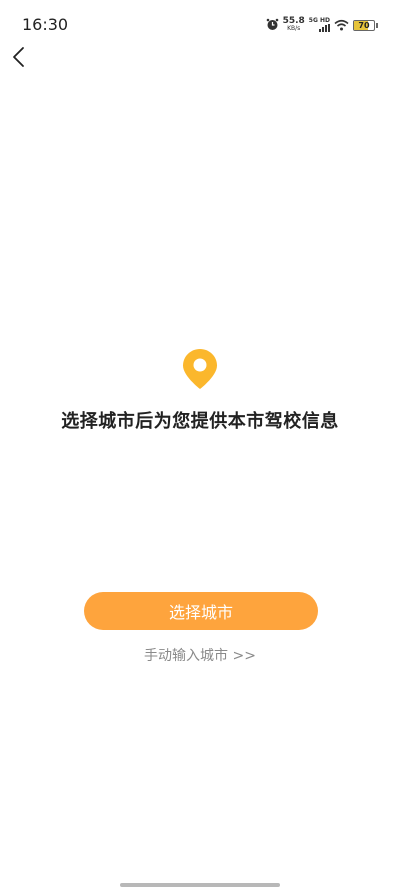  What do you see at coordinates (293, 21) in the screenshot?
I see `net-speed-value: 55.8` at bounding box center [293, 21].